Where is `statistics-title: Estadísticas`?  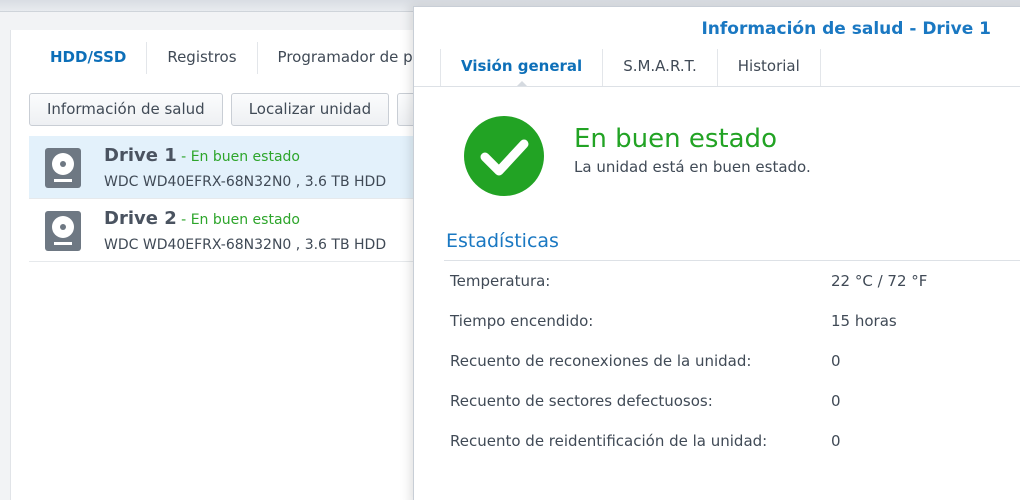
statistics-title: Estadísticas is located at coordinates (502, 241).